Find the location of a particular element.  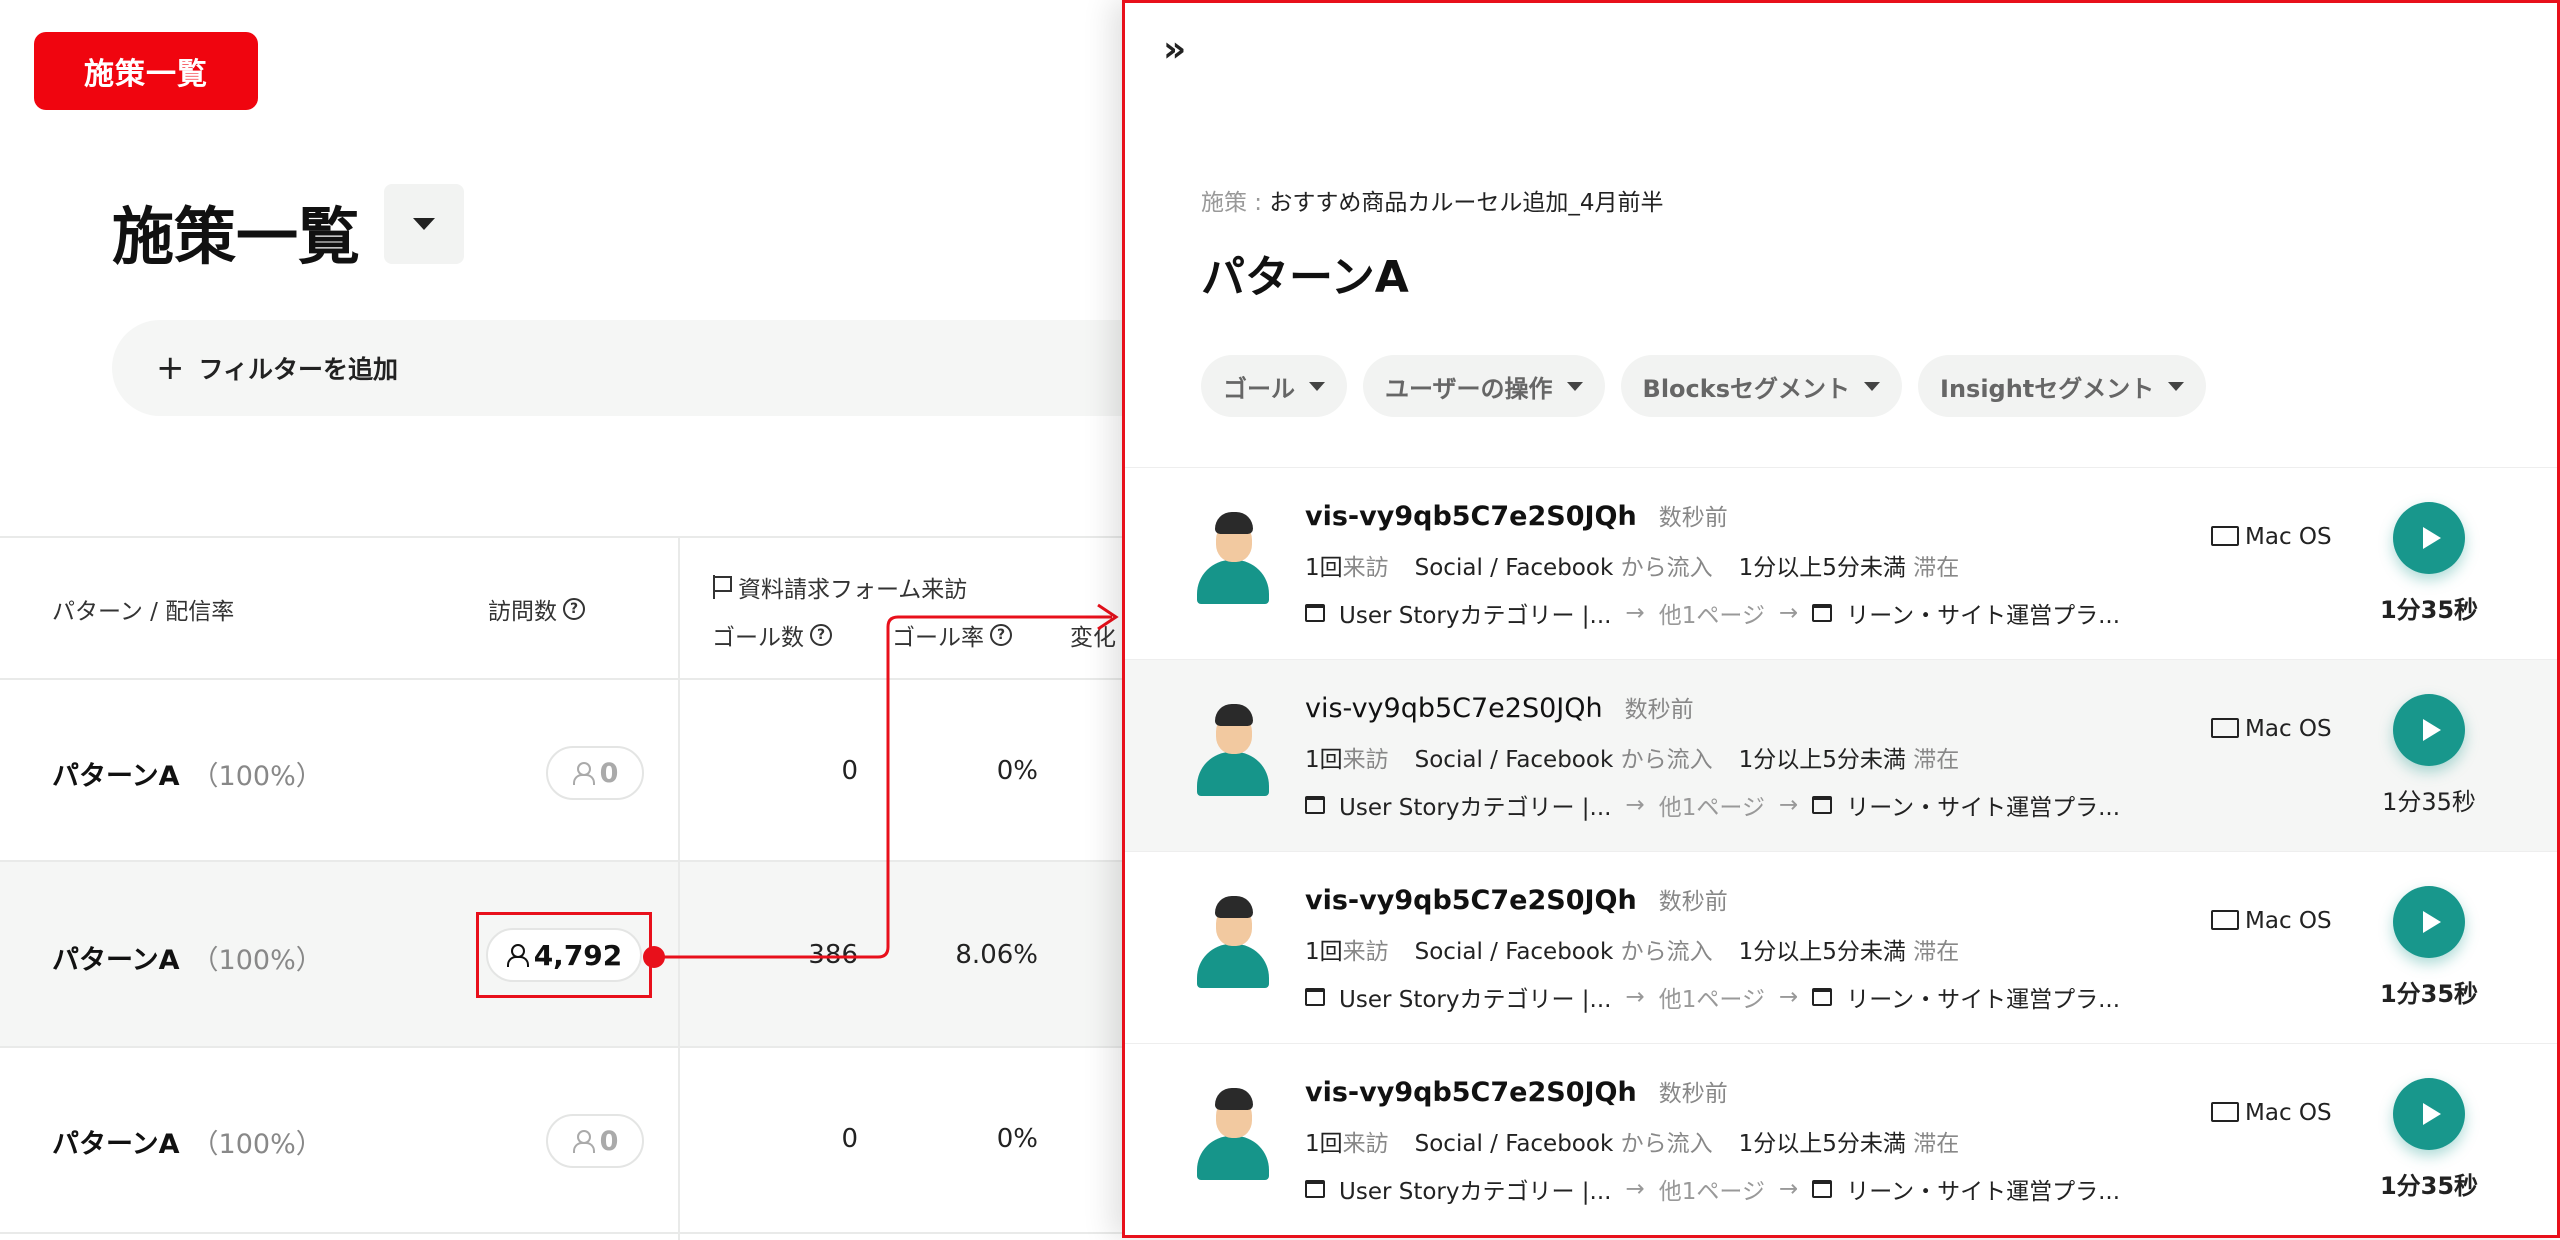

chip-label: ユーザーの操作 is located at coordinates (1469, 388).